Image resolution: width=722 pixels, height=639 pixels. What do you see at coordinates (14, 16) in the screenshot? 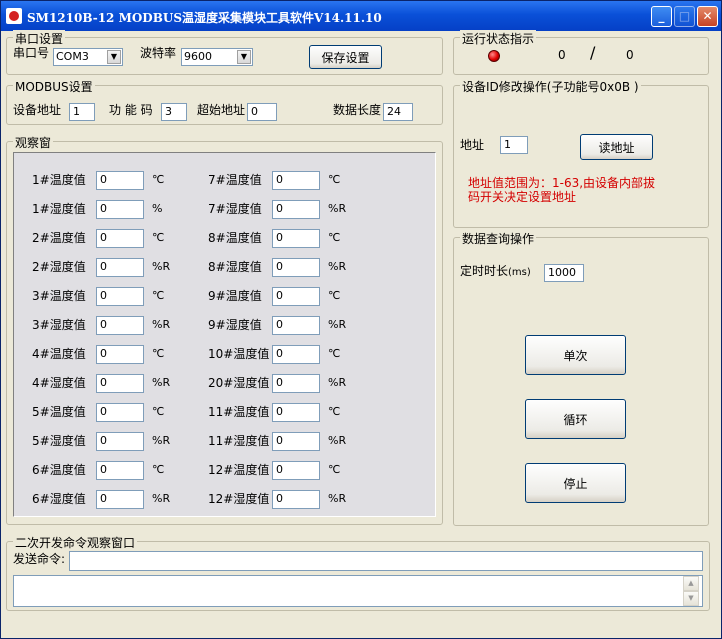
I see `app-icon` at bounding box center [14, 16].